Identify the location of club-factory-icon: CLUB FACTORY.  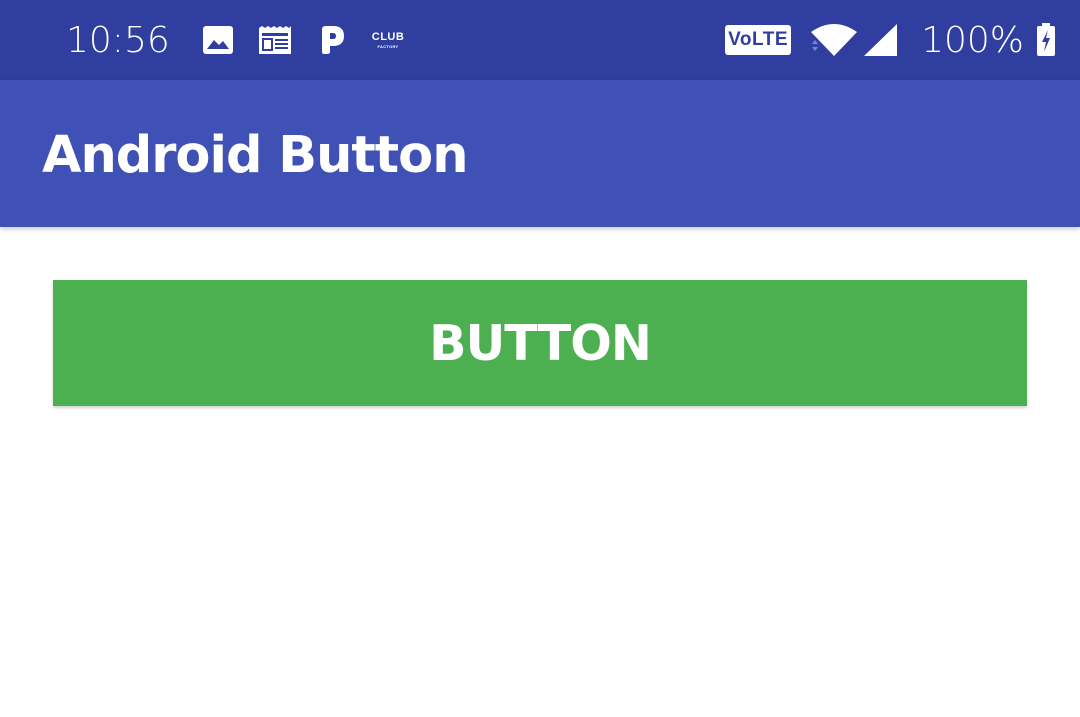
(388, 39).